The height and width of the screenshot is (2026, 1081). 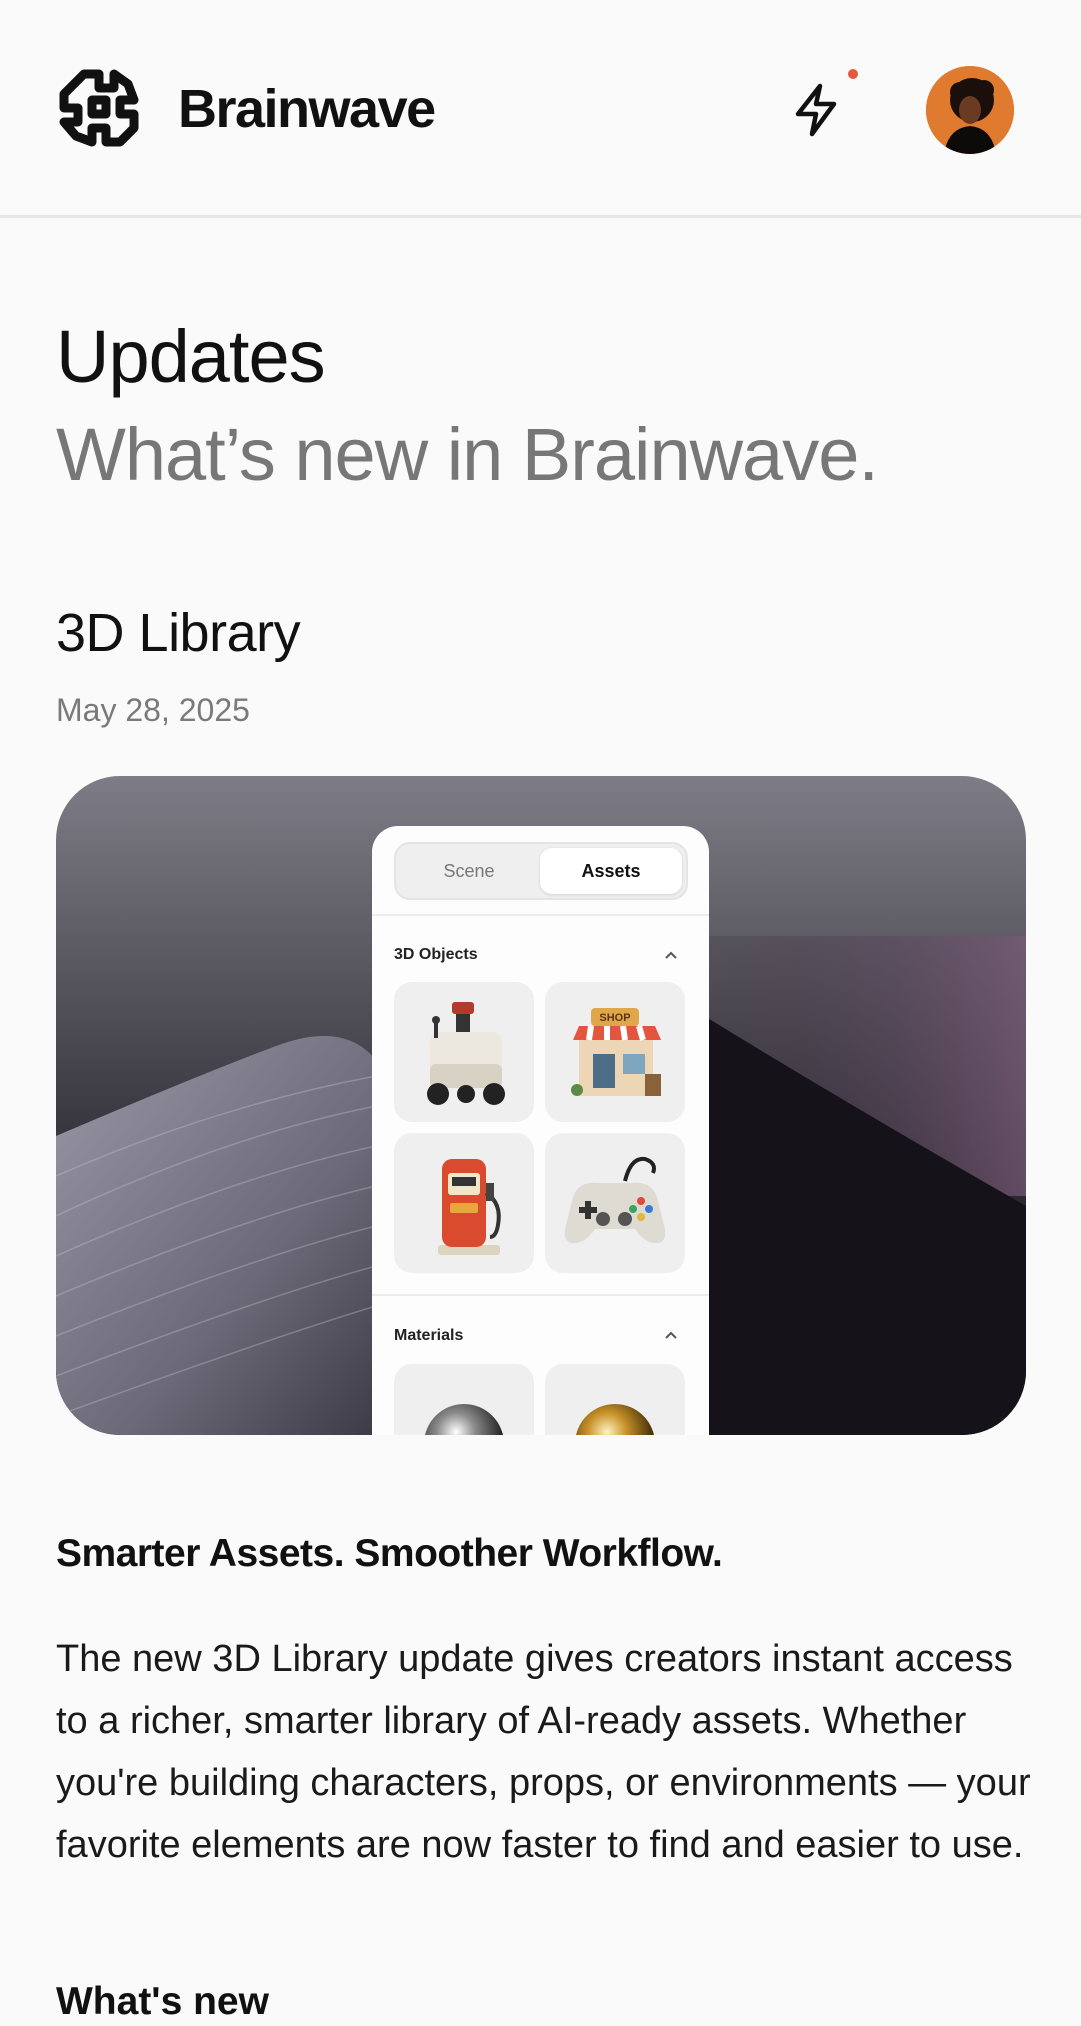 I want to click on tab-scene: Scene, so click(x=469, y=871).